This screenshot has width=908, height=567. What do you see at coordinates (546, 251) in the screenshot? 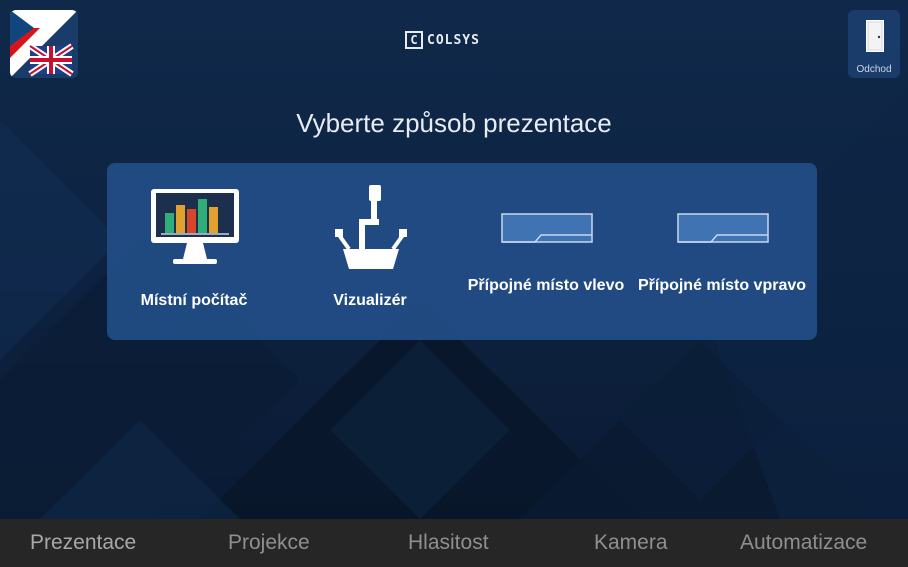
I see `option-port-left: Přípojné místo vlevo` at bounding box center [546, 251].